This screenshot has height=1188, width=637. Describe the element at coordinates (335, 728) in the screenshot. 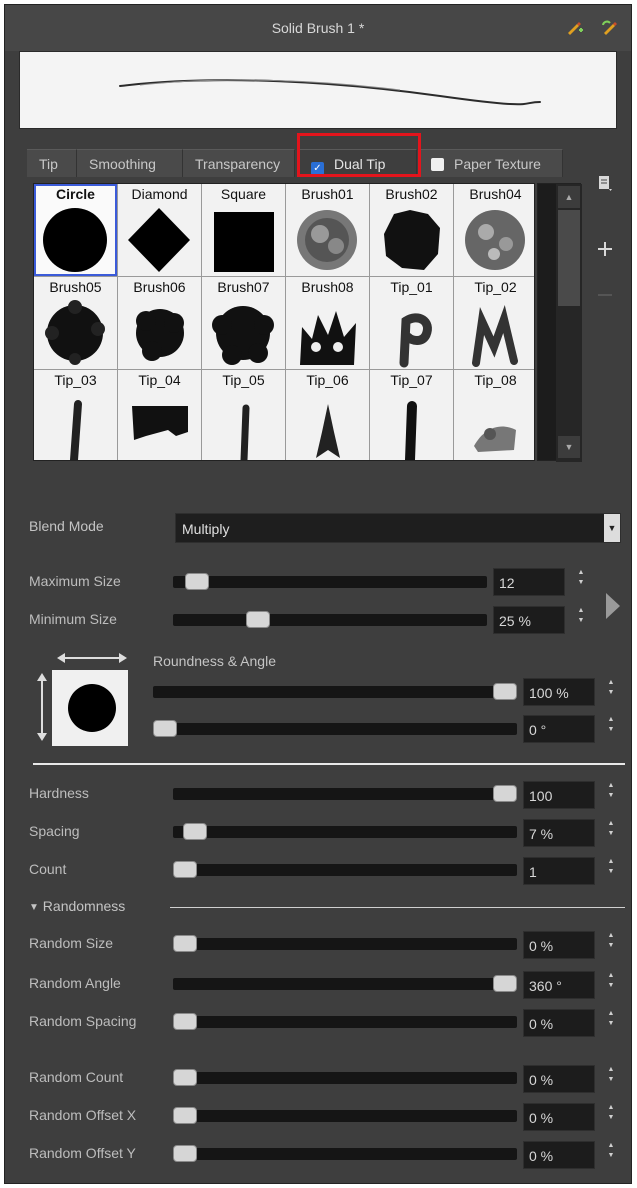

I see `angle-slider` at that location.